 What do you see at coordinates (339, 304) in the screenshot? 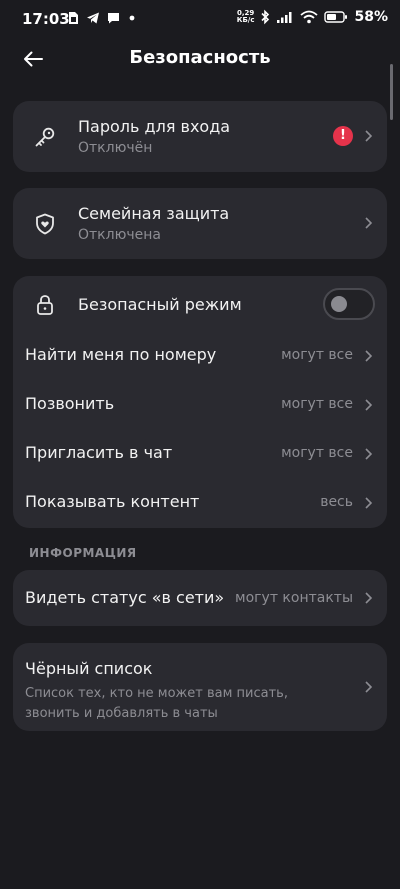
I see `toggle-knob` at bounding box center [339, 304].